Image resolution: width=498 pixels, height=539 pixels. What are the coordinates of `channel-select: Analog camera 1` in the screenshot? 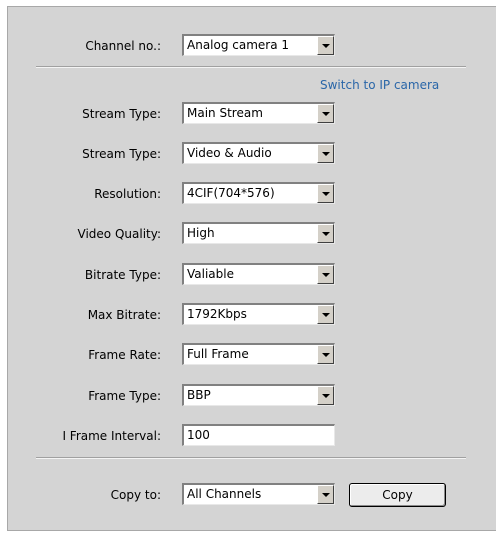 It's located at (258, 45).